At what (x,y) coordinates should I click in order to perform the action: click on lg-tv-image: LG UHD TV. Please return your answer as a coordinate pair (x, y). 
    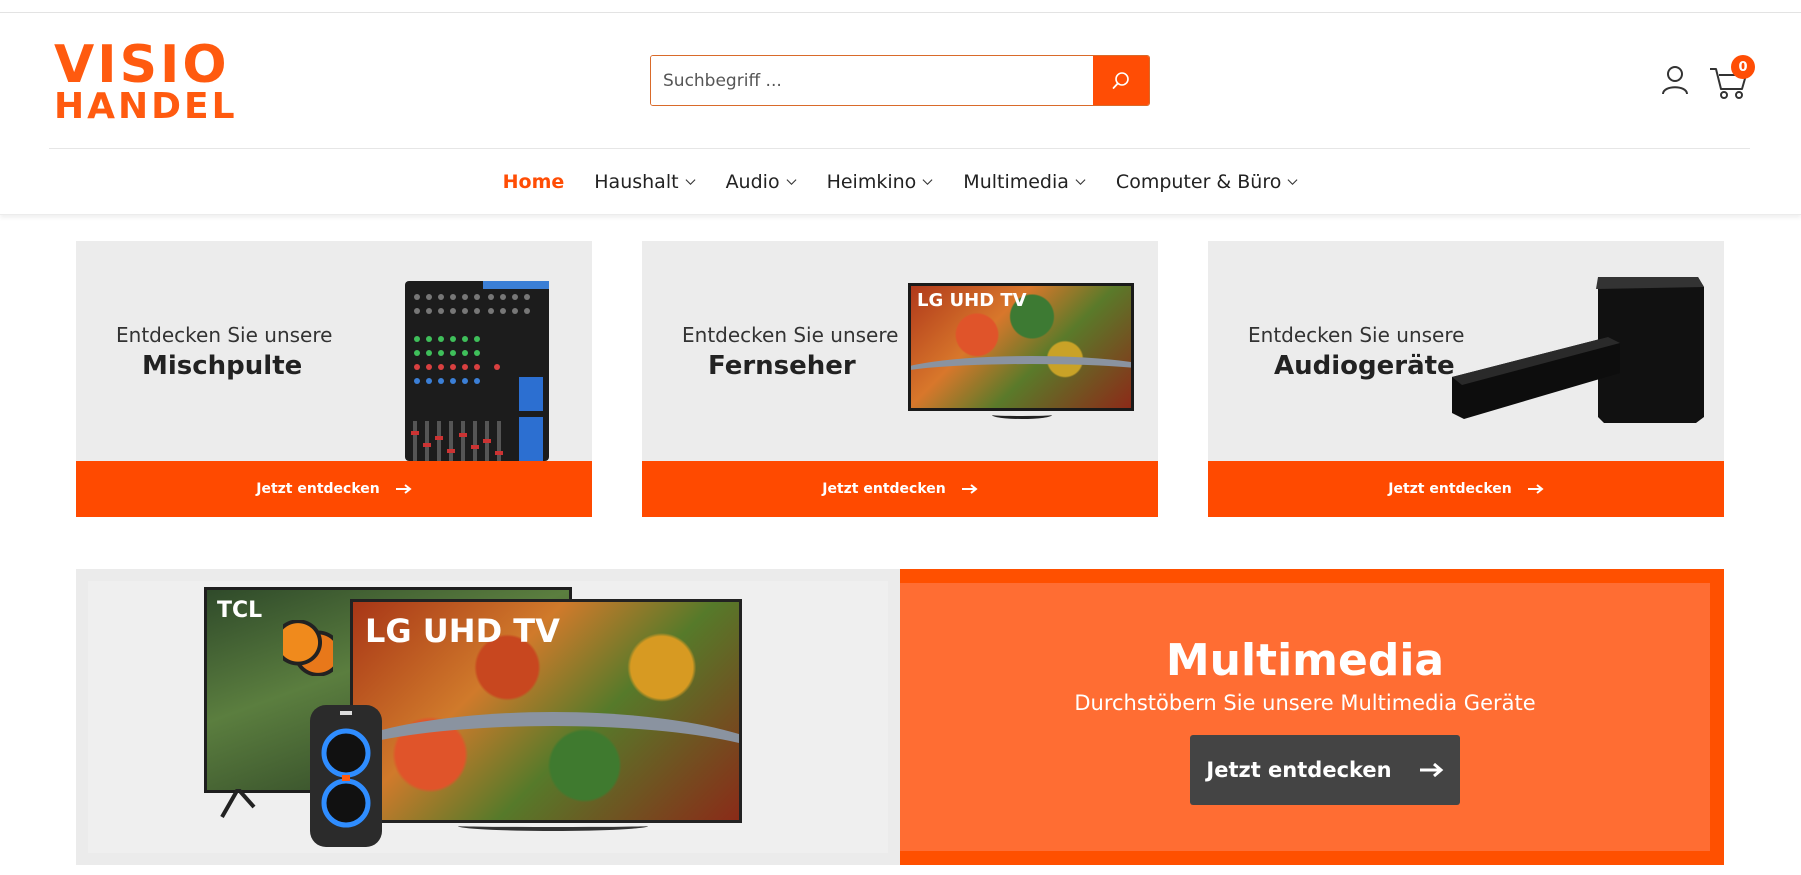
    Looking at the image, I should click on (546, 711).